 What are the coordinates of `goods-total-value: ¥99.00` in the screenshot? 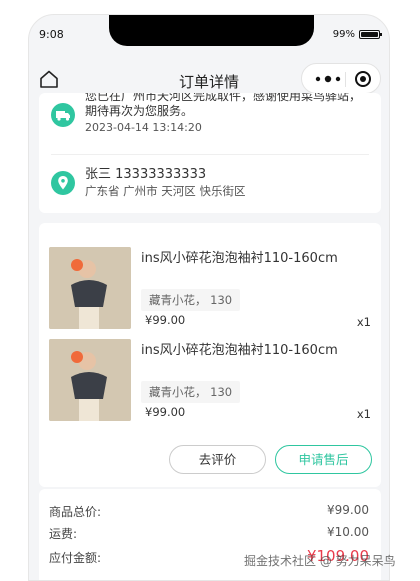 It's located at (348, 510).